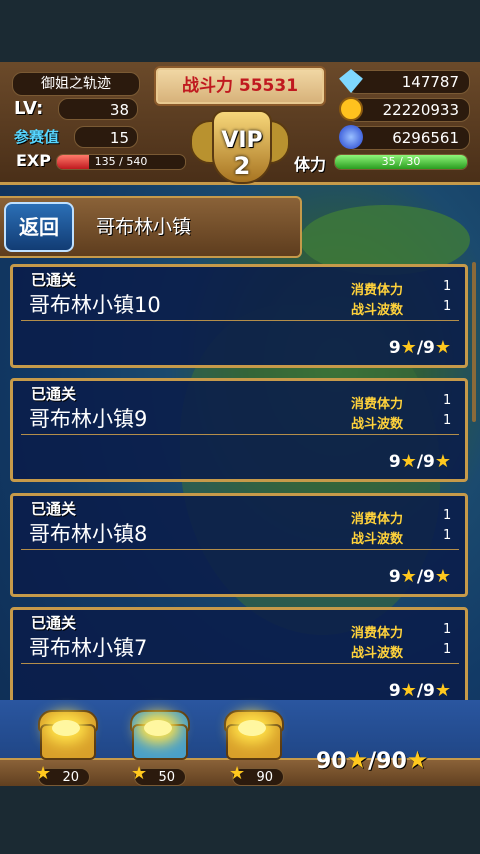  I want to click on stage-name: 哥布林小镇8, so click(88, 534).